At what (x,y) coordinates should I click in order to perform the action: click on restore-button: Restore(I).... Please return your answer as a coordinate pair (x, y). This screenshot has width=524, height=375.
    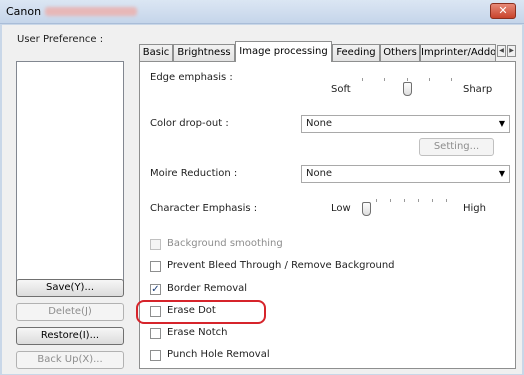
    Looking at the image, I should click on (70, 336).